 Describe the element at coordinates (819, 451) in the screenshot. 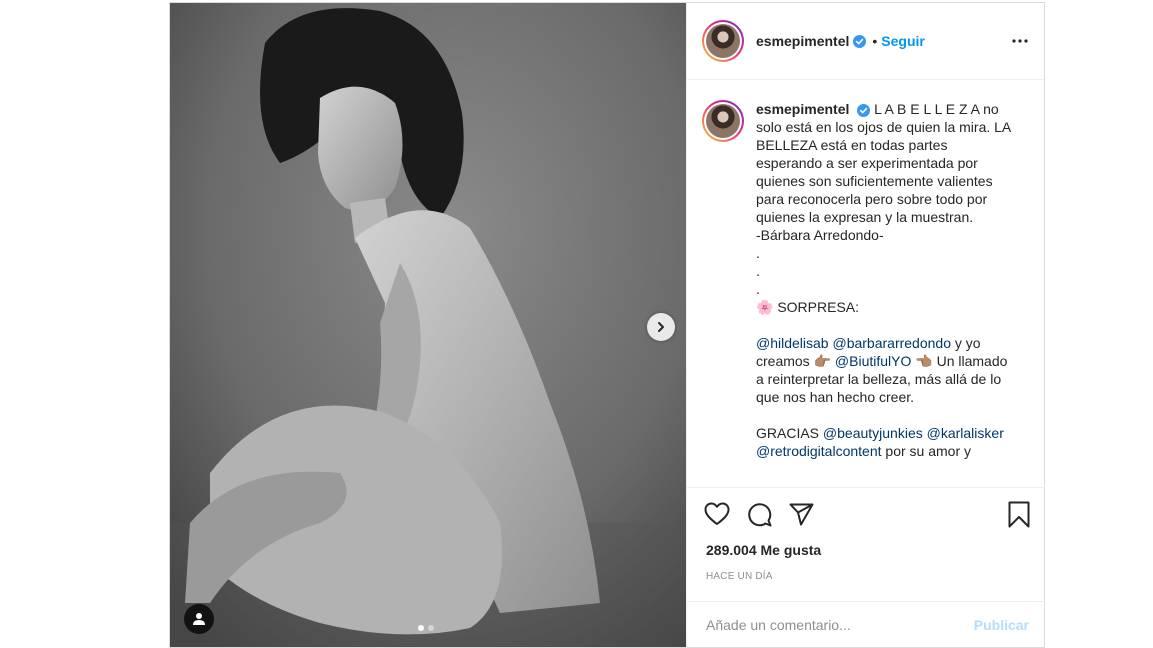

I see `mention-link: @retrodigitalcontent` at that location.